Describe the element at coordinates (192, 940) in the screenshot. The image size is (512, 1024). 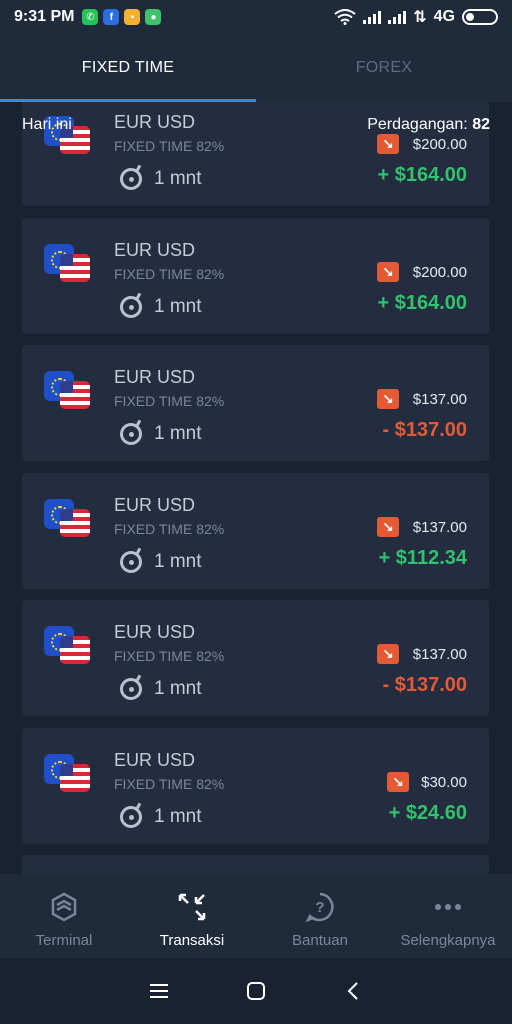
I see `nav-label: Transaksi` at that location.